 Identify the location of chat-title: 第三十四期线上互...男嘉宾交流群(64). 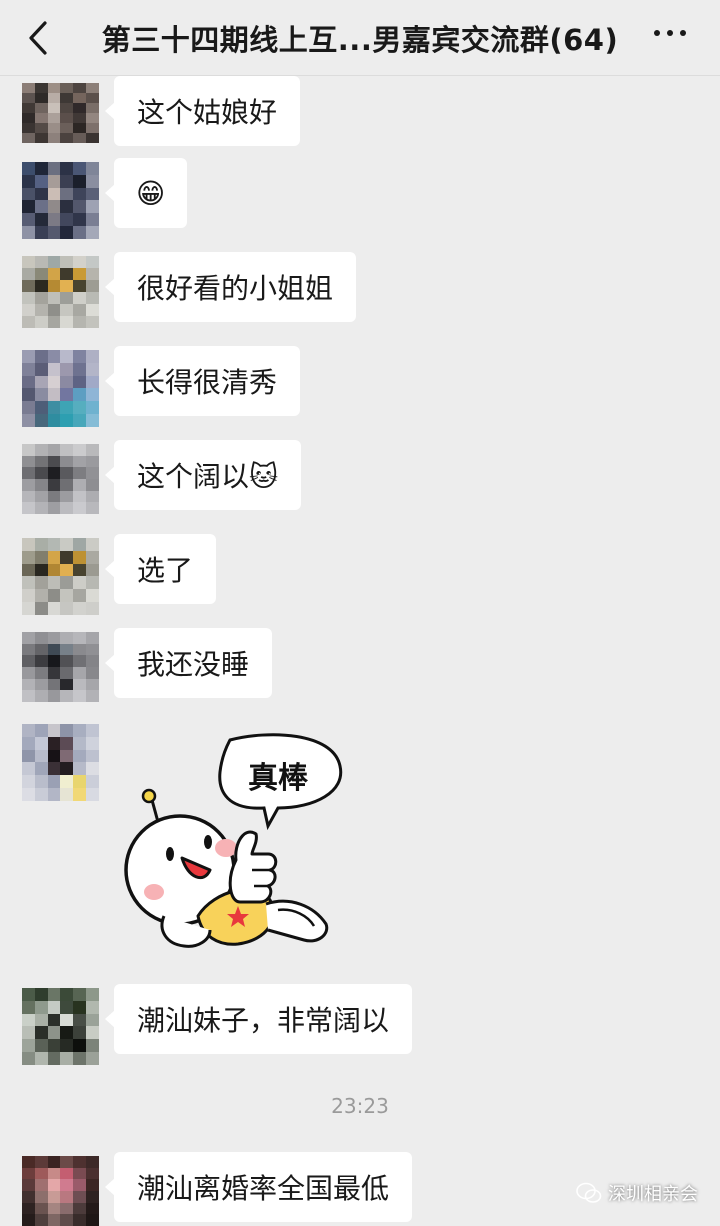
(360, 39).